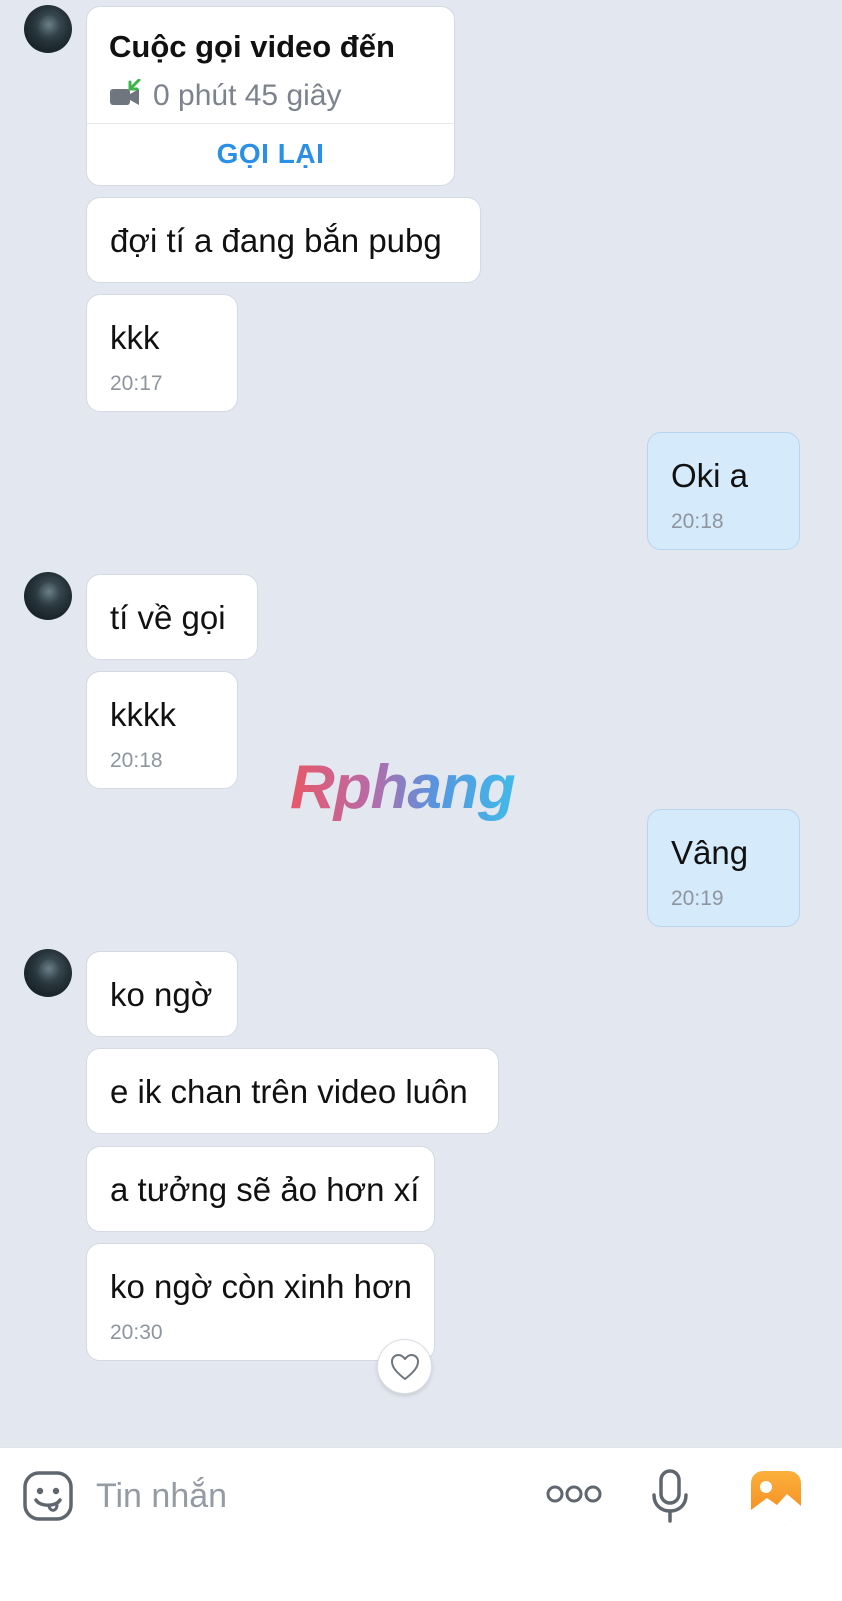 The image size is (842, 1601). Describe the element at coordinates (162, 353) in the screenshot. I see `message-bubble-received: kkk 20:17` at that location.